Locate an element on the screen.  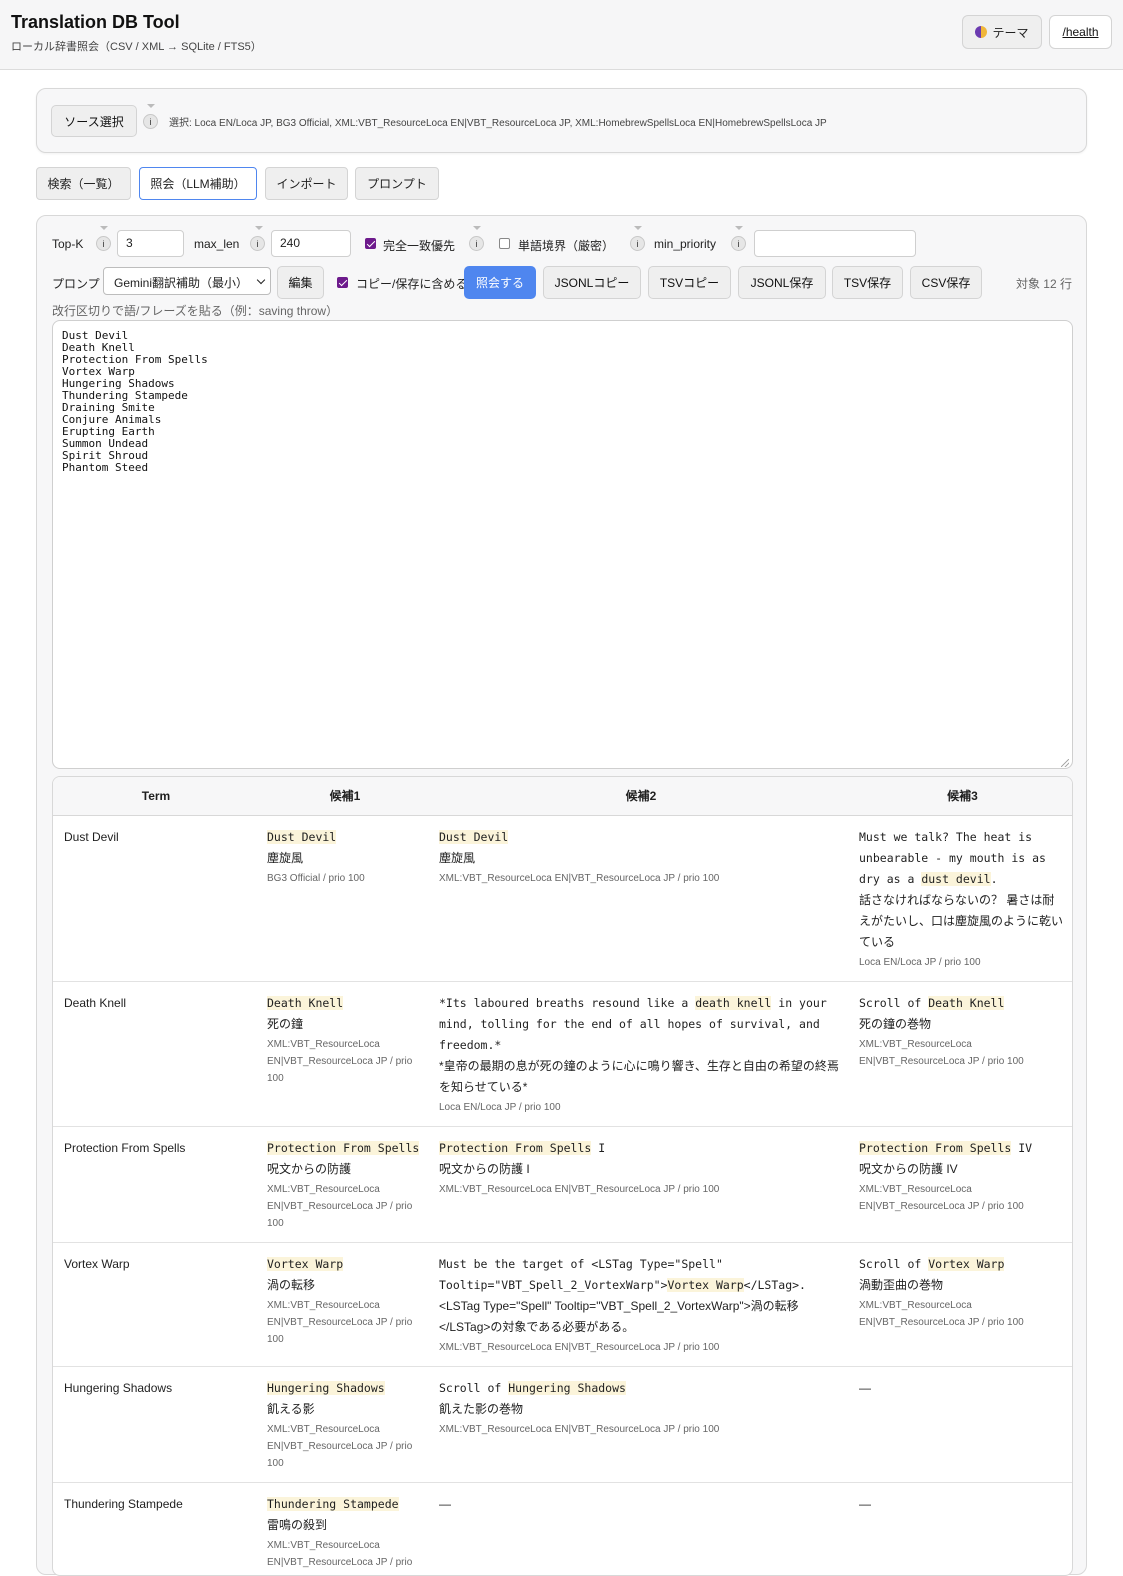
tab-search: 検索（一覧） is located at coordinates (83, 183).